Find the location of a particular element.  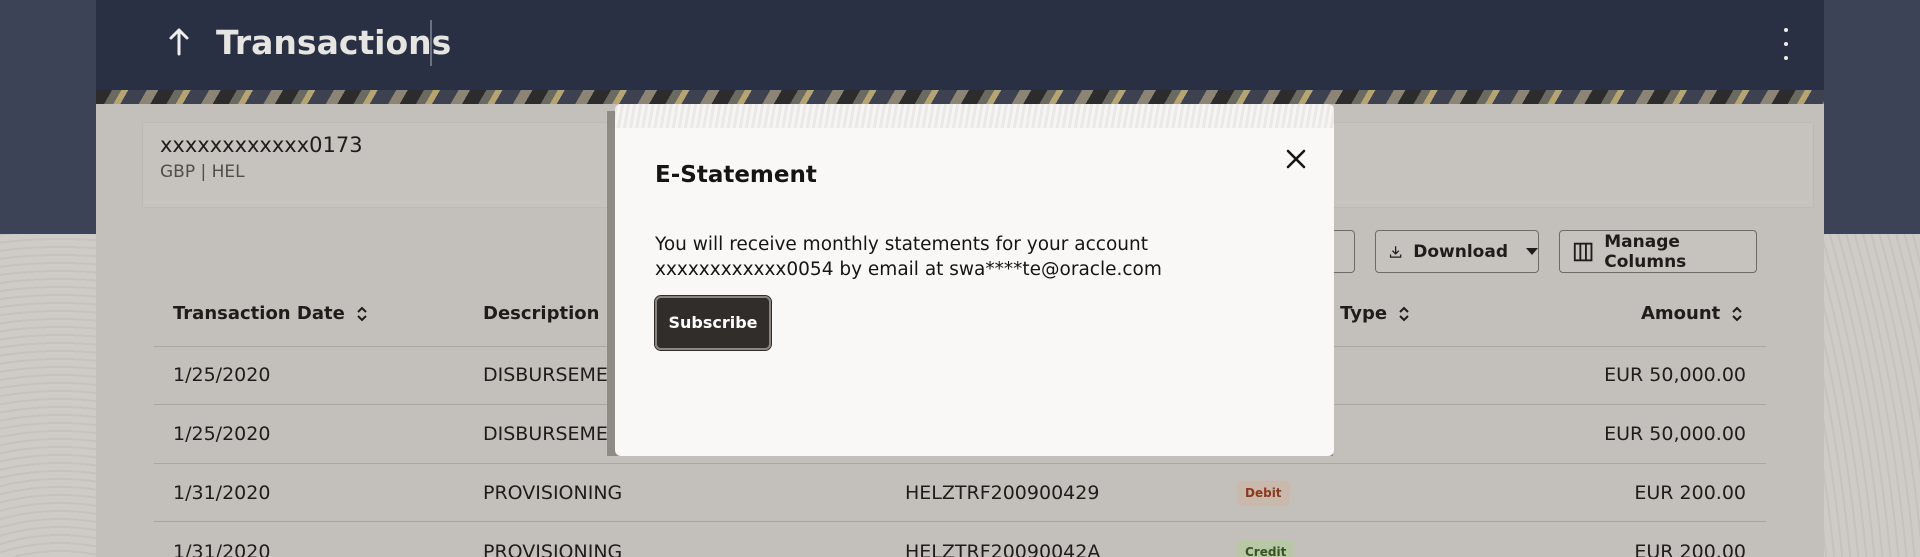

back-button is located at coordinates (179, 42).